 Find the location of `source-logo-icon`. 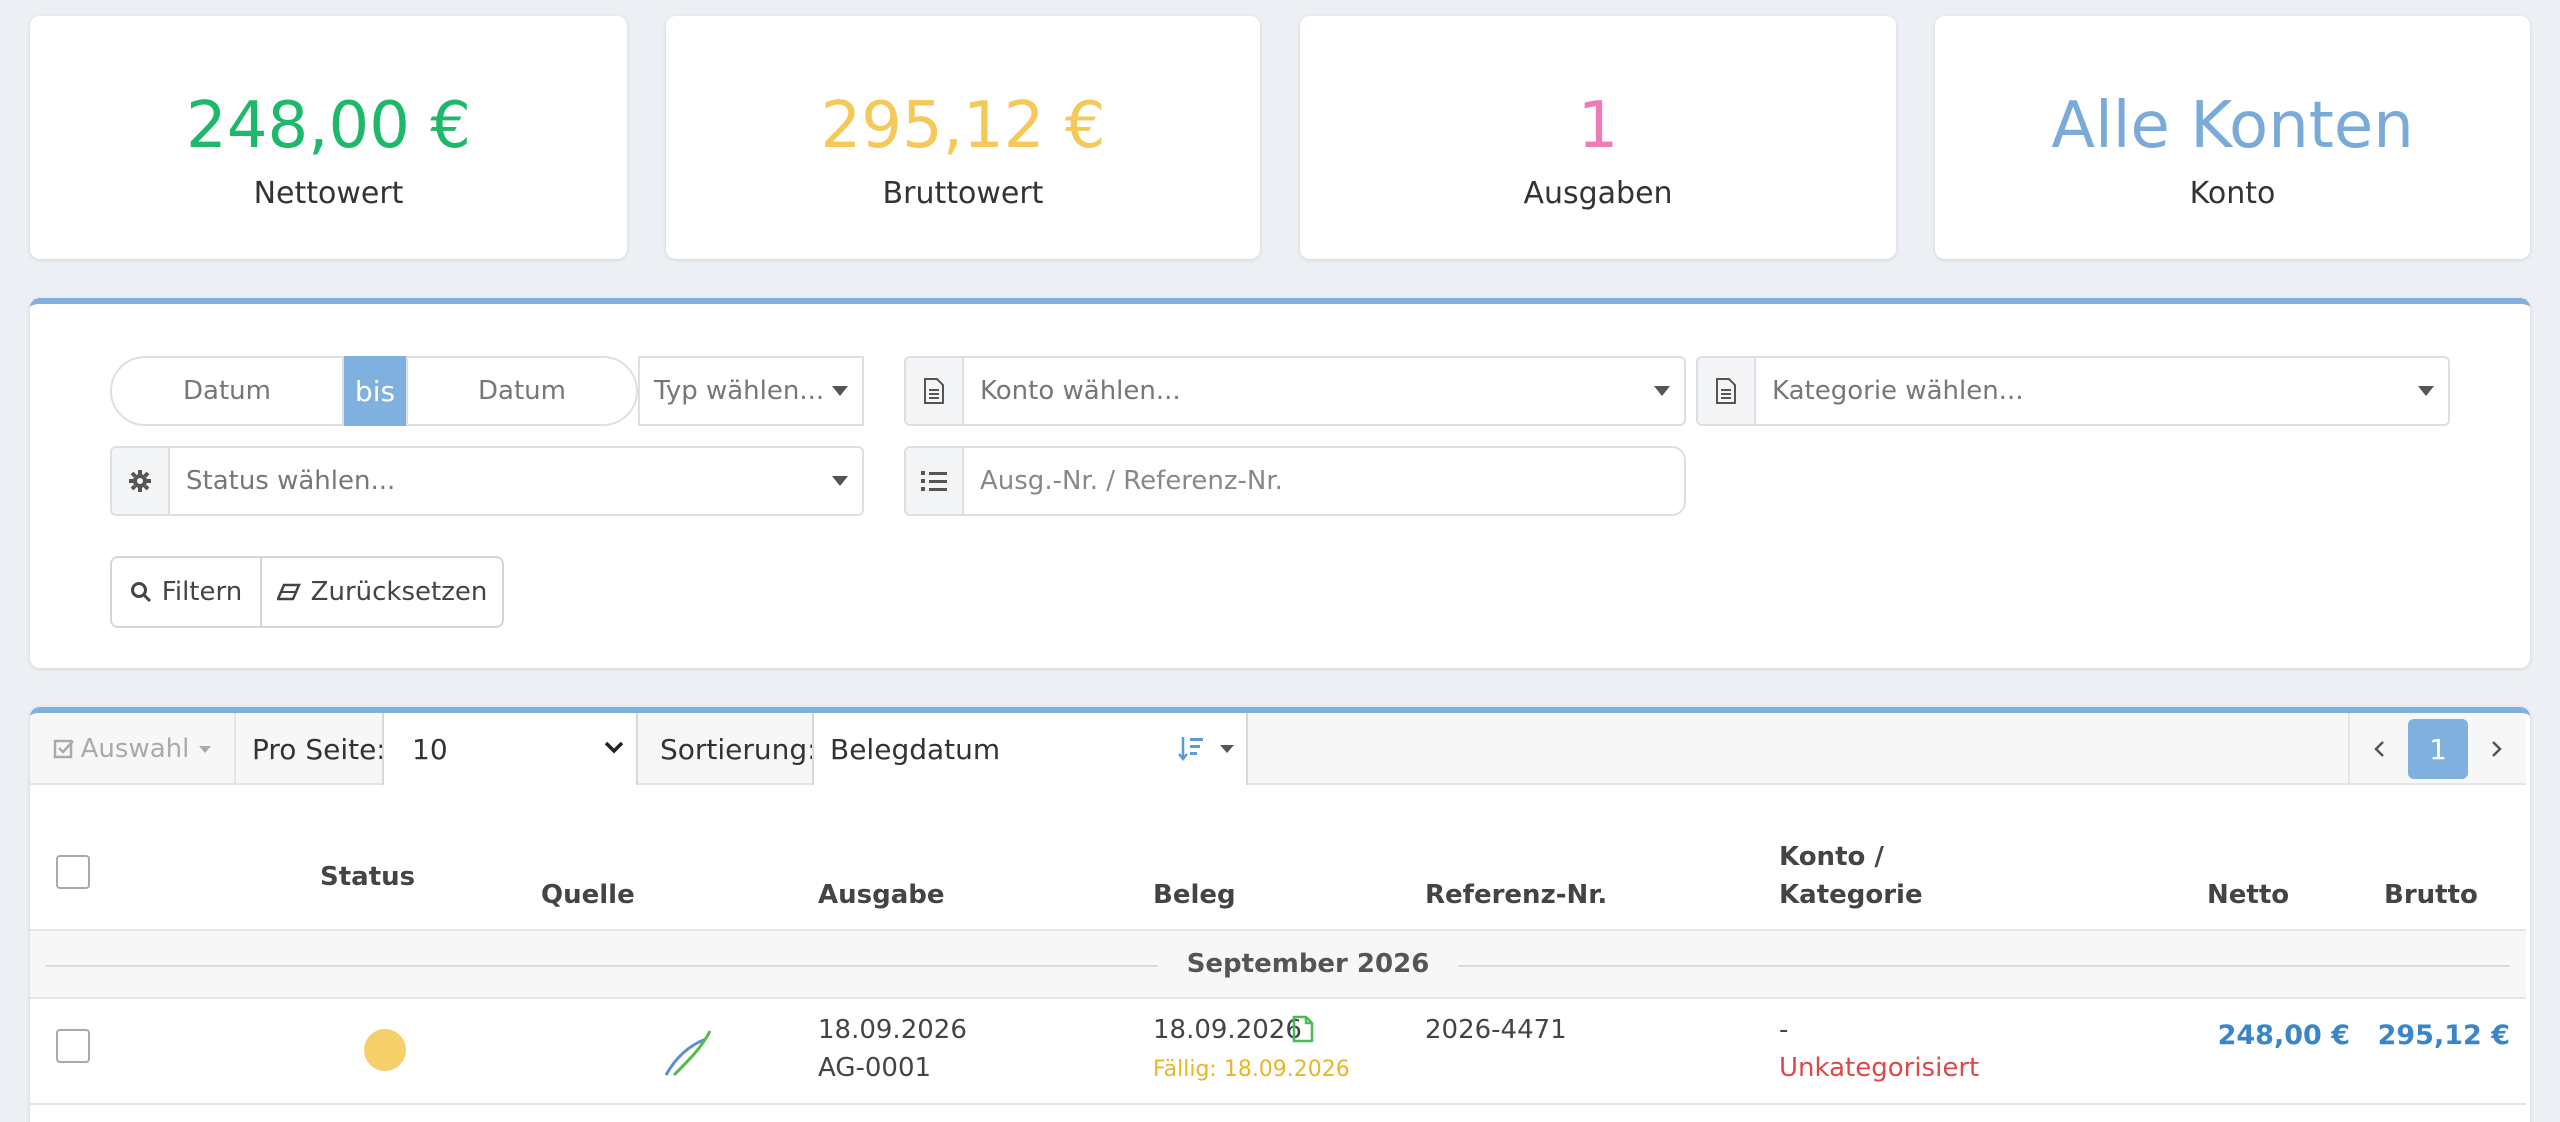

source-logo-icon is located at coordinates (688, 1053).